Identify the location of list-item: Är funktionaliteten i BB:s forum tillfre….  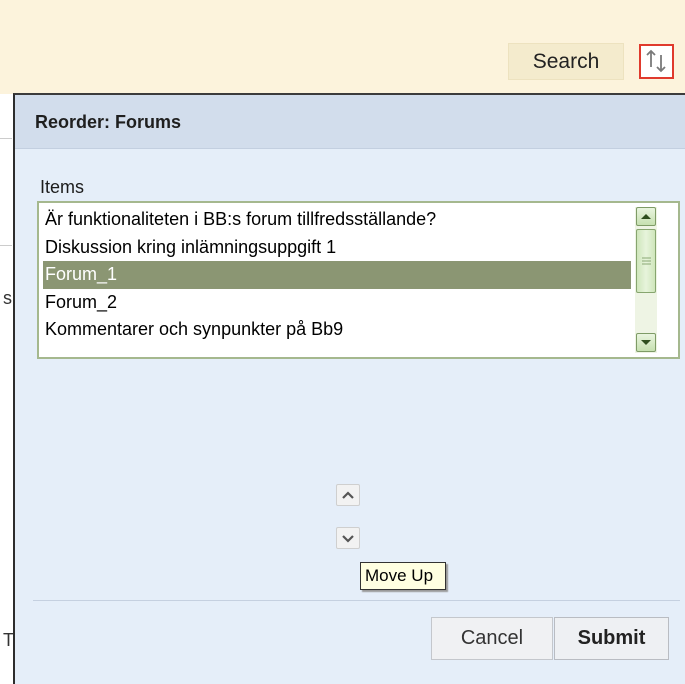
(337, 220).